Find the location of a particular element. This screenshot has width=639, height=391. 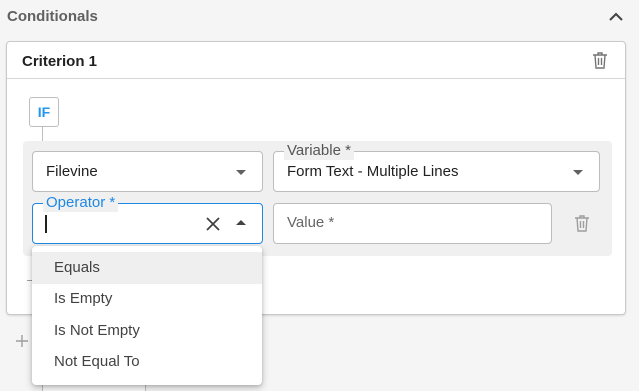

conditionals-header: Conditionals is located at coordinates (319, 17).